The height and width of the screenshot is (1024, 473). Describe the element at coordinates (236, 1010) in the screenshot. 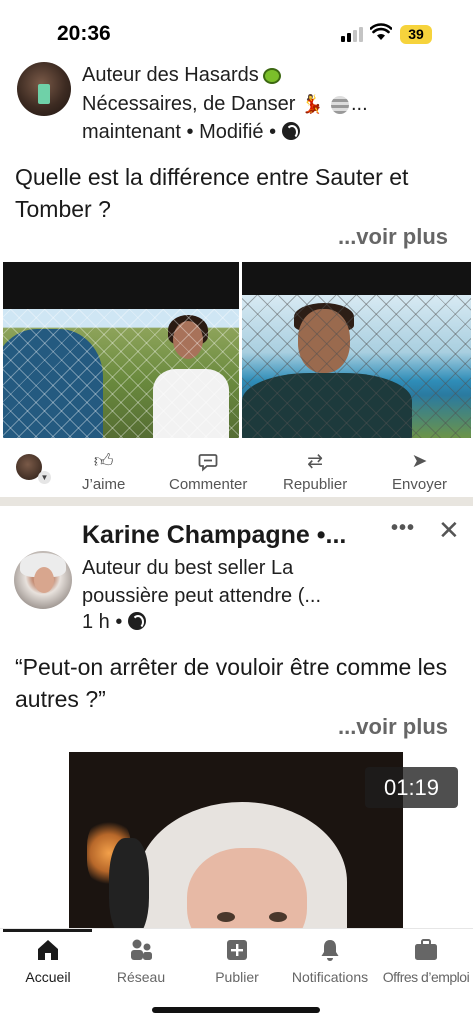

I see `home-indicator` at that location.